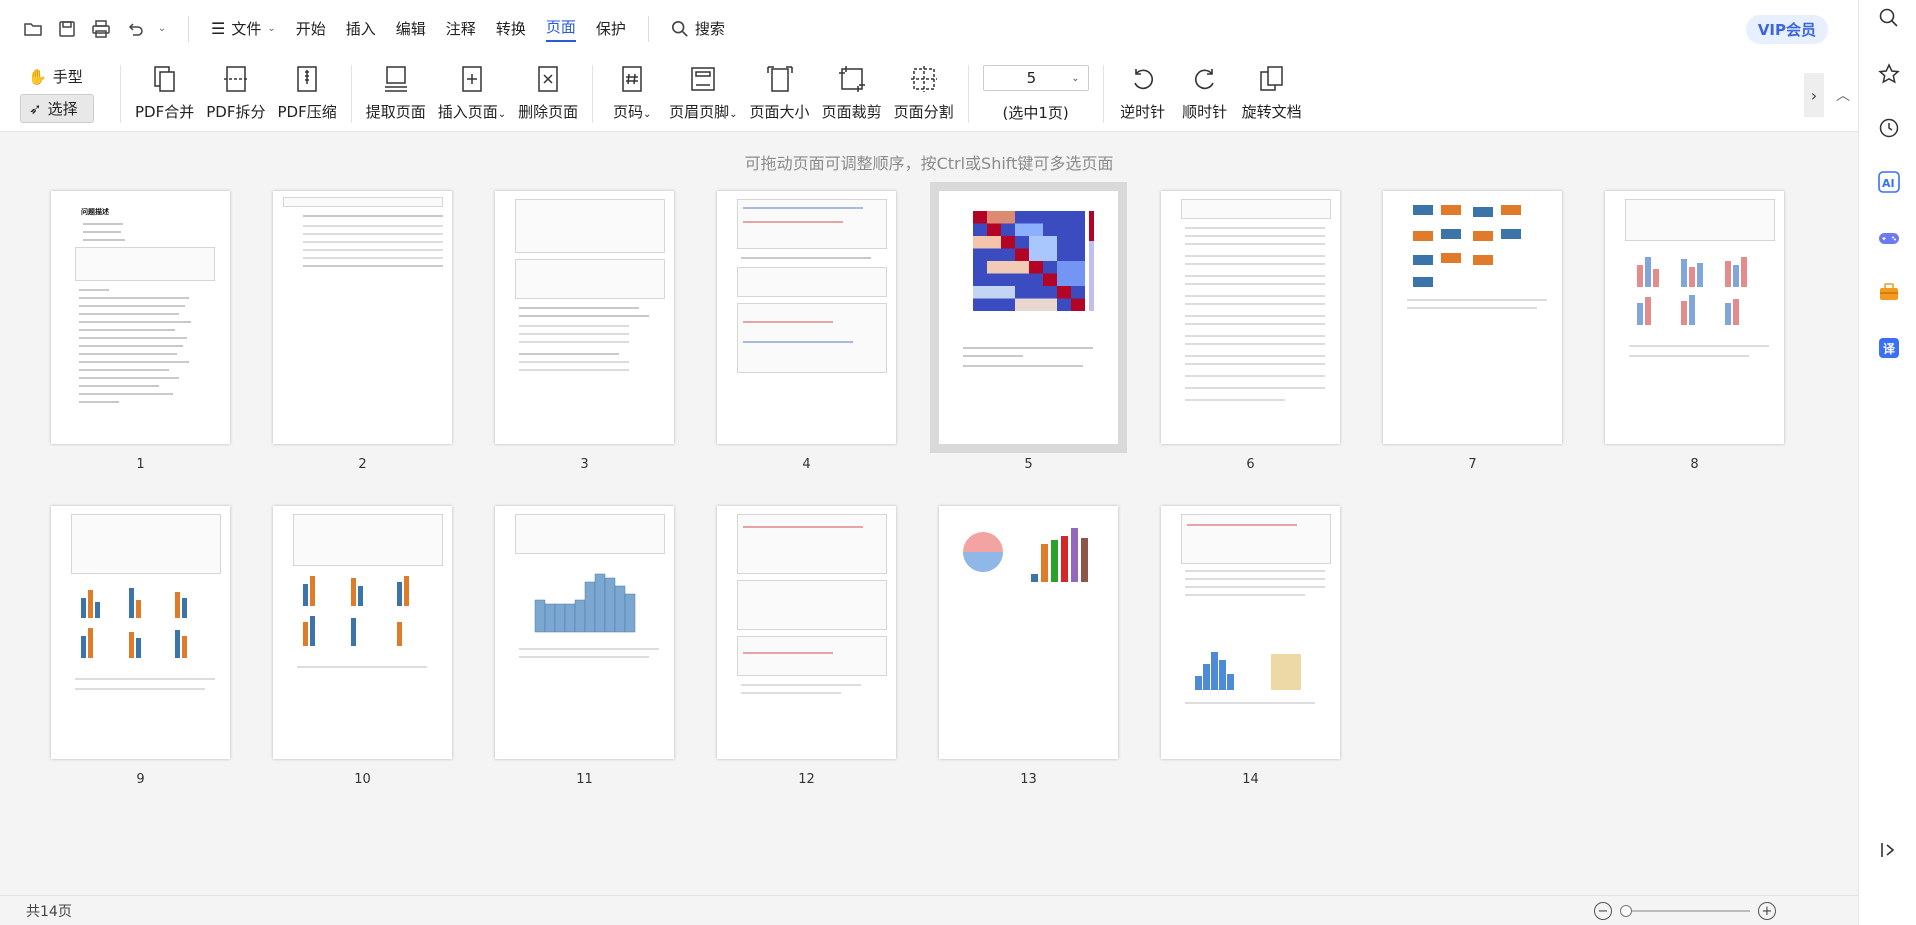 The width and height of the screenshot is (1916, 925). What do you see at coordinates (311, 29) in the screenshot?
I see `menu-home: 开始` at bounding box center [311, 29].